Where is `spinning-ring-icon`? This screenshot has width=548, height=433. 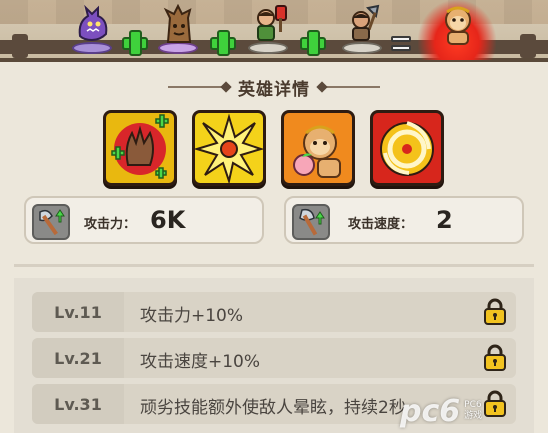
spinning-ring-icon is located at coordinates (407, 148).